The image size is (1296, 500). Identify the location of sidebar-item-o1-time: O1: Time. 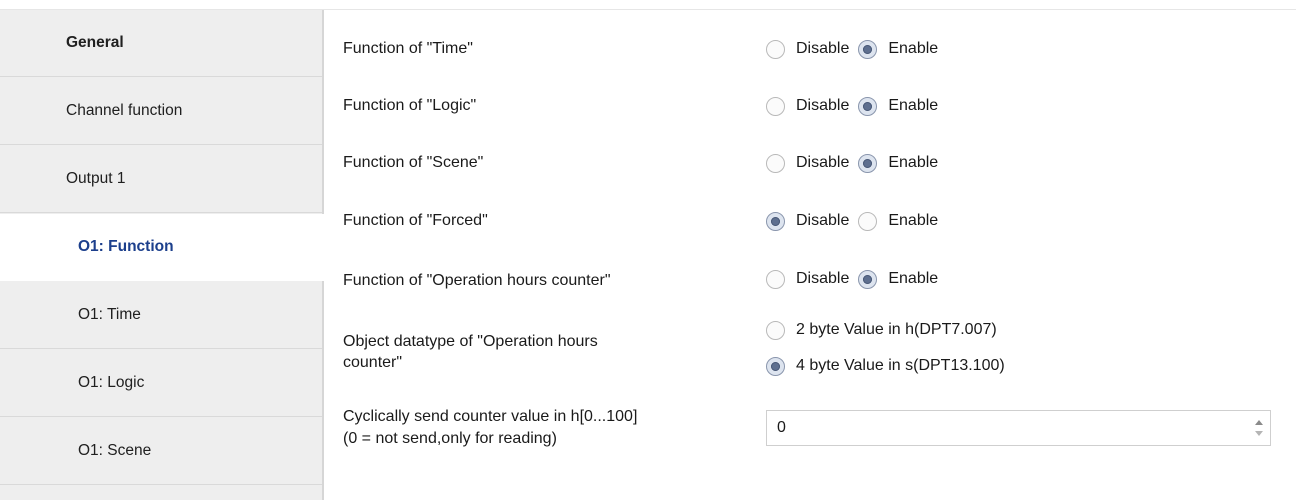
(161, 315).